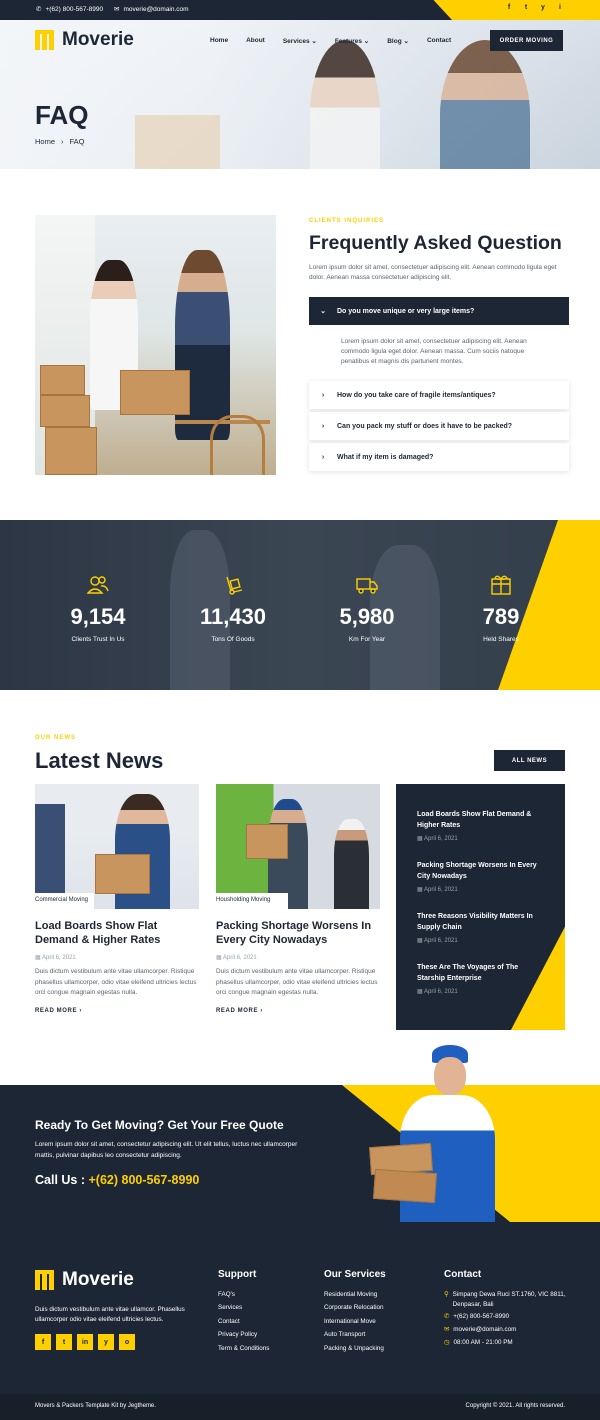 The image size is (600, 1420). Describe the element at coordinates (406, 311) in the screenshot. I see `faq-item-1-question: Do you move unique or very large items?` at that location.